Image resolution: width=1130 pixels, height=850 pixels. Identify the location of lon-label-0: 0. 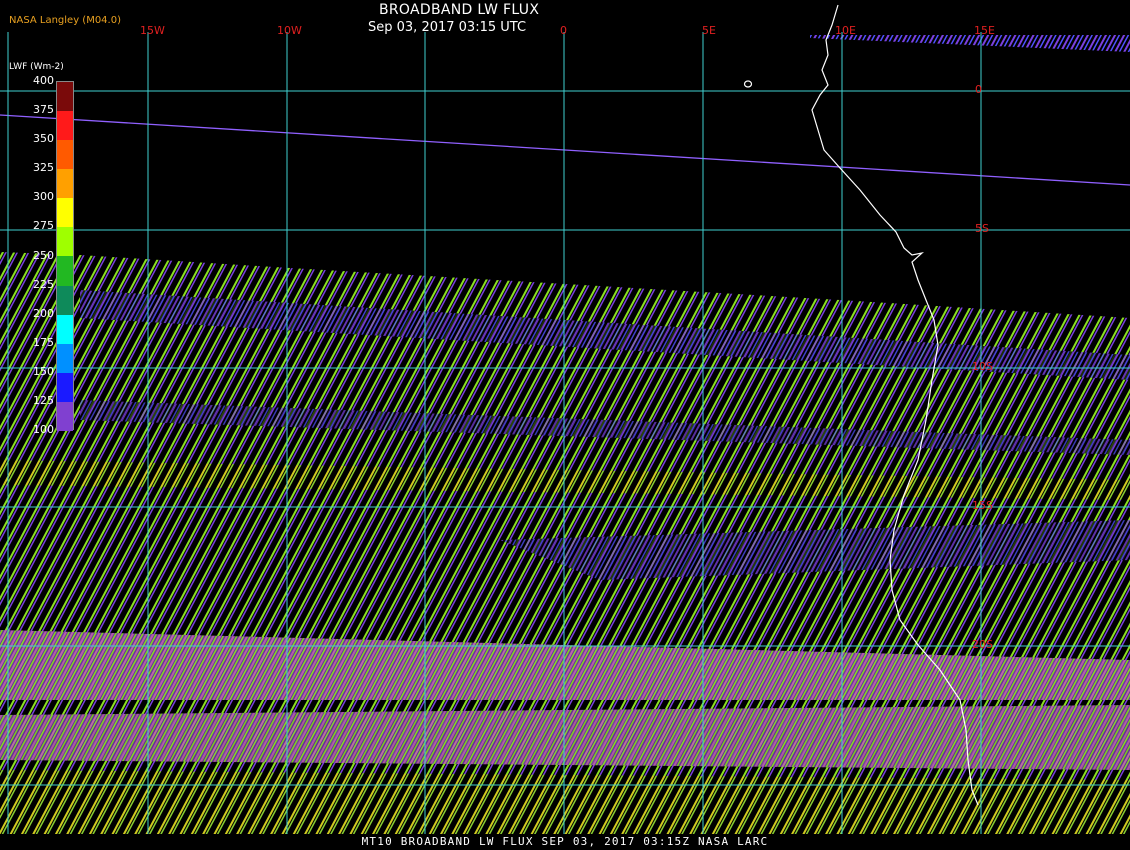
(563, 30).